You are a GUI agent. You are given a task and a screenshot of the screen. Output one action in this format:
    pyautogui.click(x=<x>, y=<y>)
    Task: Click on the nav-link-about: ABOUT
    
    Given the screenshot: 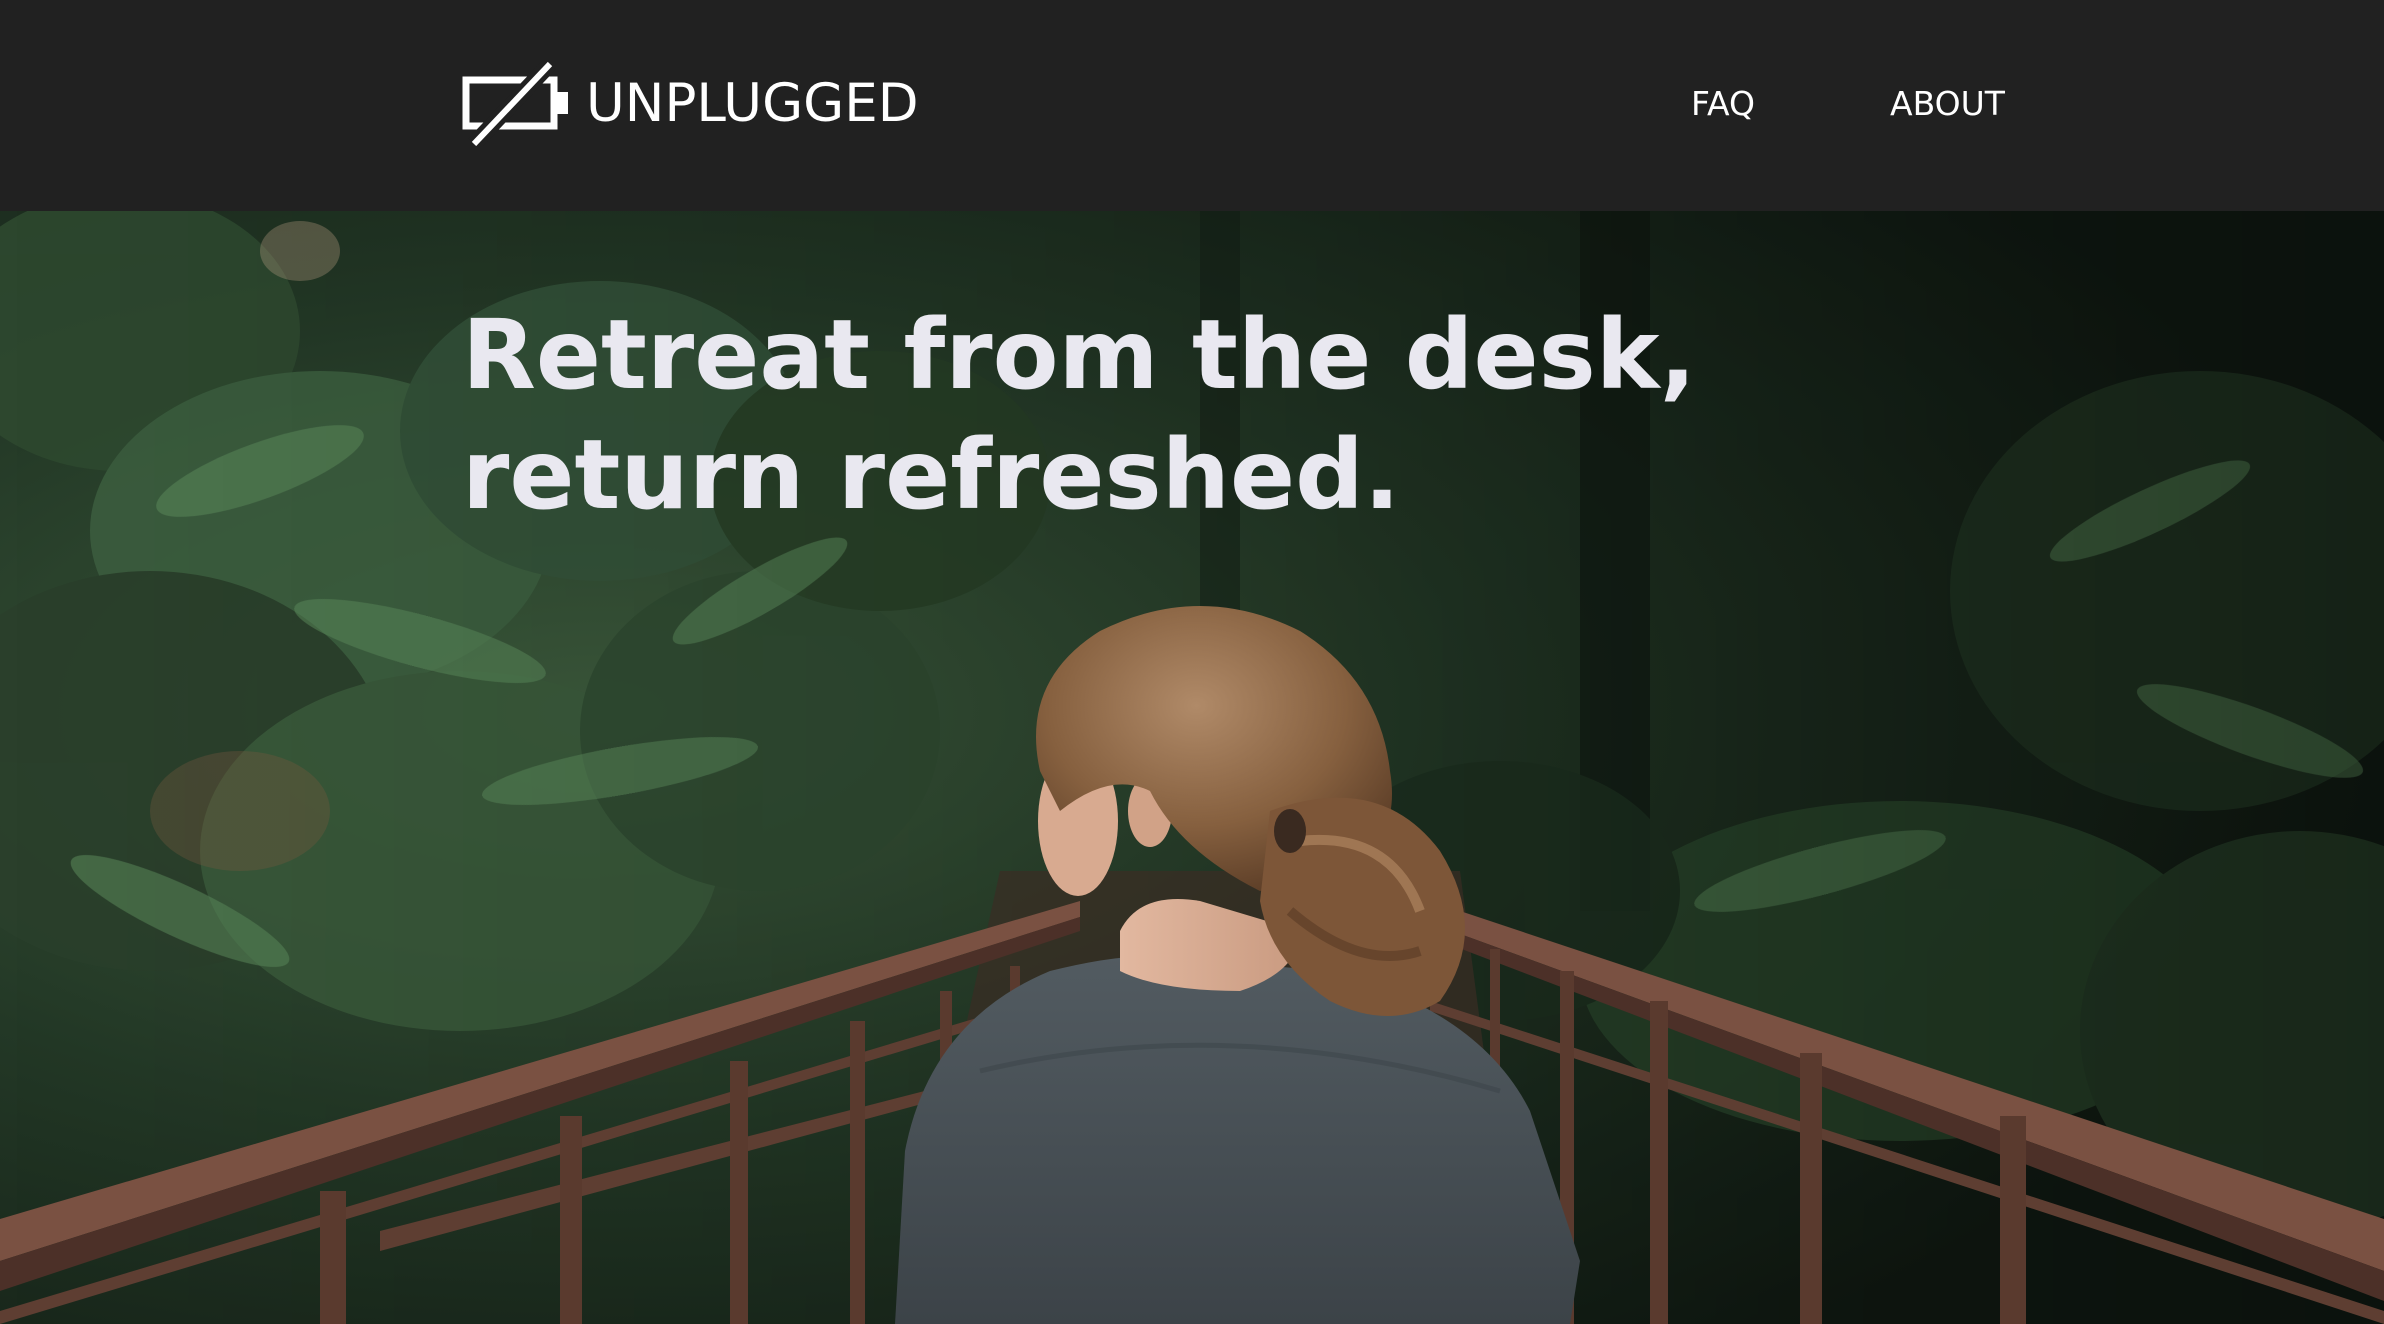 What is the action you would take?
    pyautogui.click(x=1947, y=104)
    